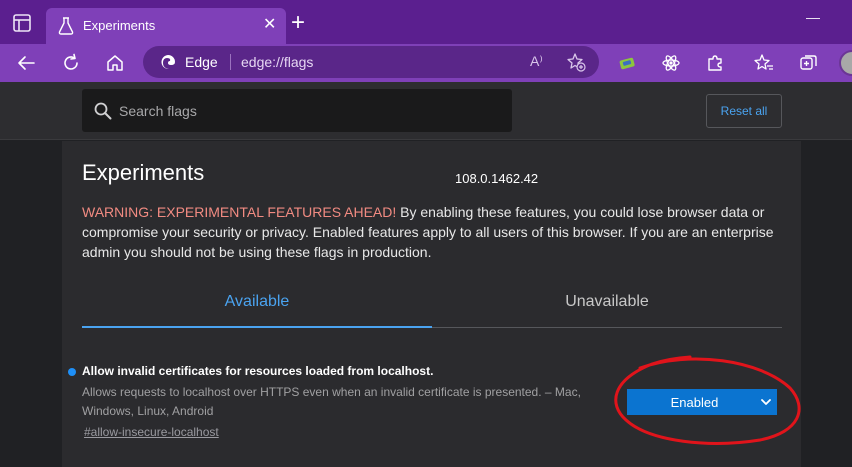 This screenshot has height=467, width=852. I want to click on address-divider, so click(230, 62).